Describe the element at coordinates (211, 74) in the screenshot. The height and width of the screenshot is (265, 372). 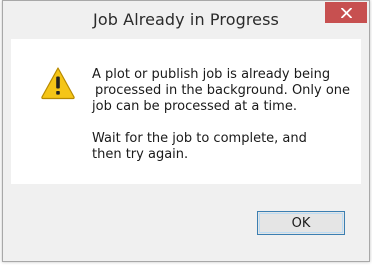
I see `message-line: A plot or publish job is already being` at that location.